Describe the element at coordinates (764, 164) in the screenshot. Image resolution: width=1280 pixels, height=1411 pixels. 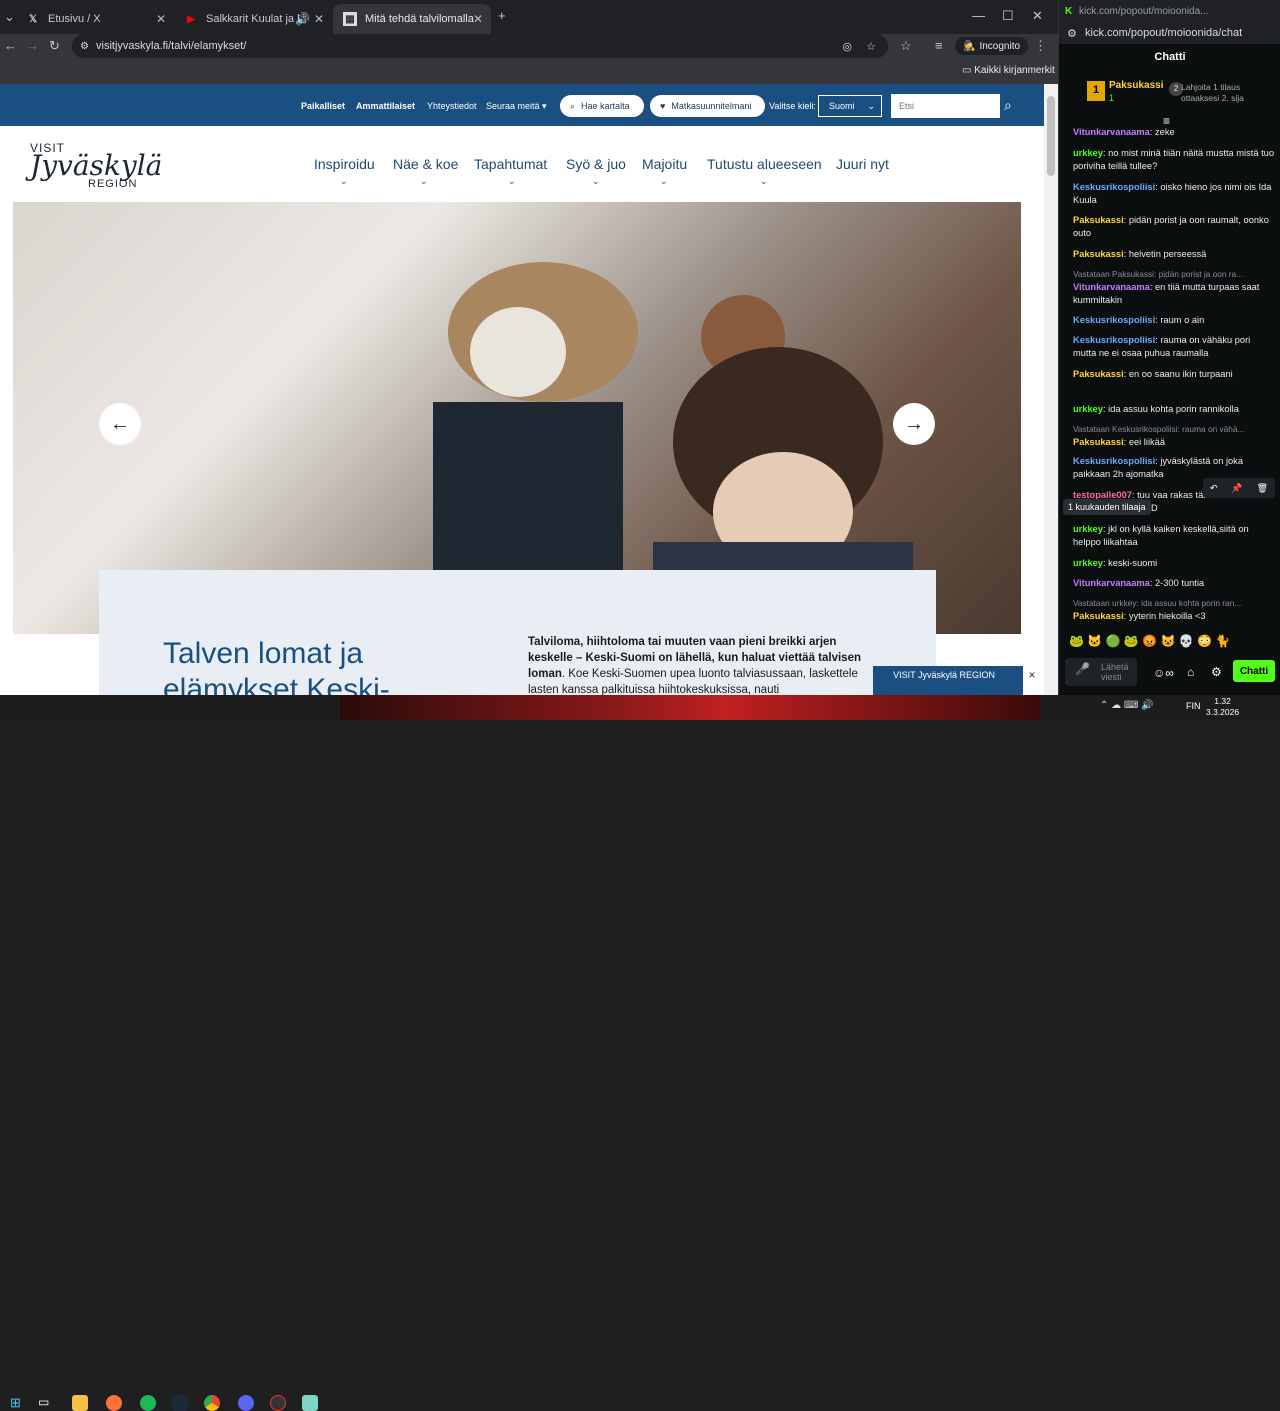
I see `nav-tutustu: Tutustu alueeseen` at that location.